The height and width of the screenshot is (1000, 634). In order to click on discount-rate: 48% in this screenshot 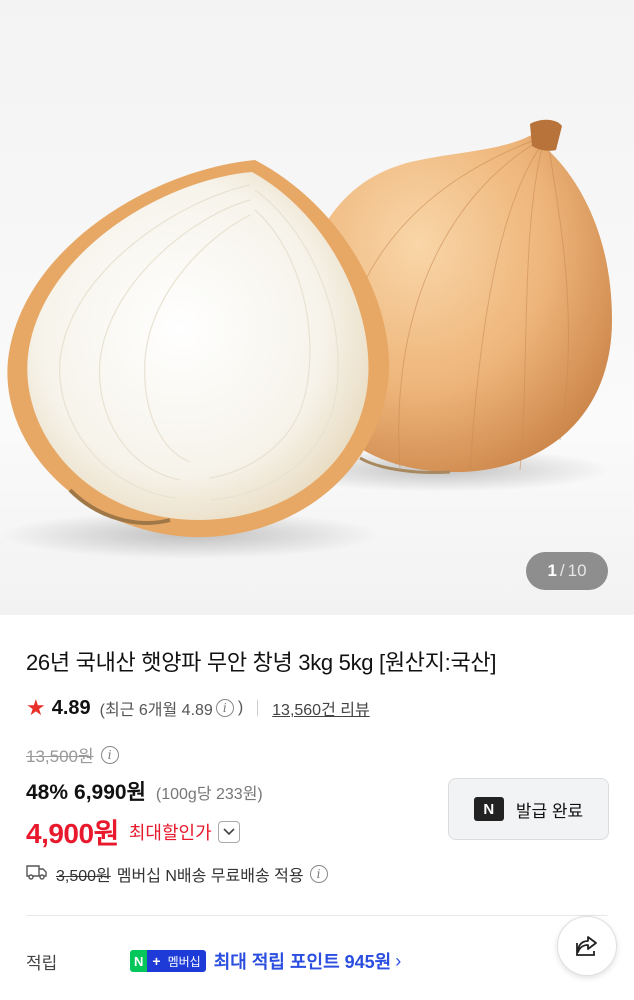, I will do `click(47, 792)`.